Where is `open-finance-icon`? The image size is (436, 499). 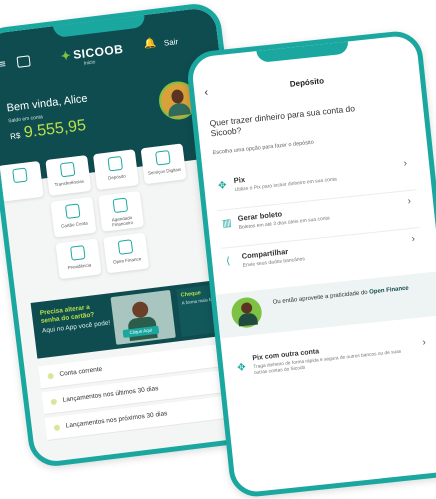
open-finance-icon is located at coordinates (125, 247).